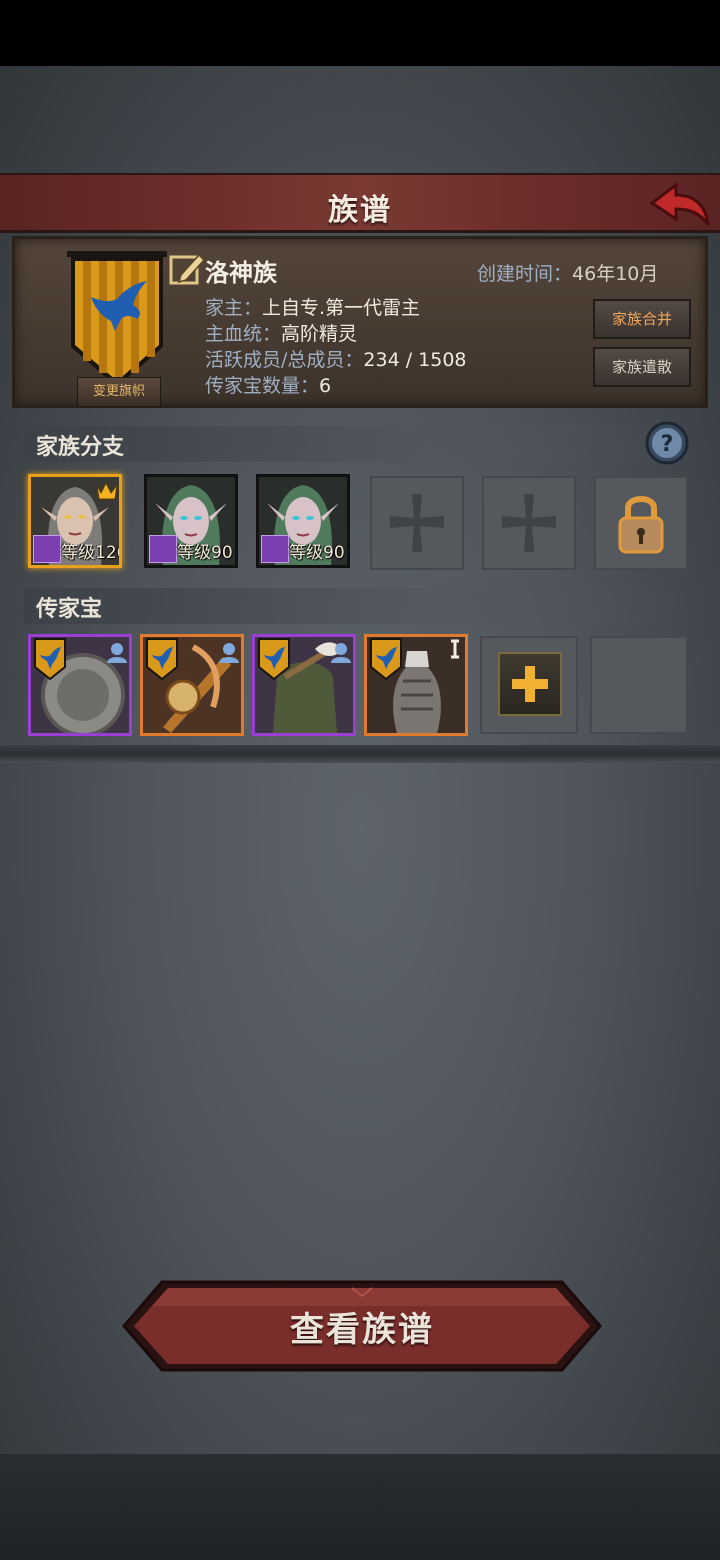 The height and width of the screenshot is (1560, 720). What do you see at coordinates (91, 553) in the screenshot?
I see `member-level: 等级126` at bounding box center [91, 553].